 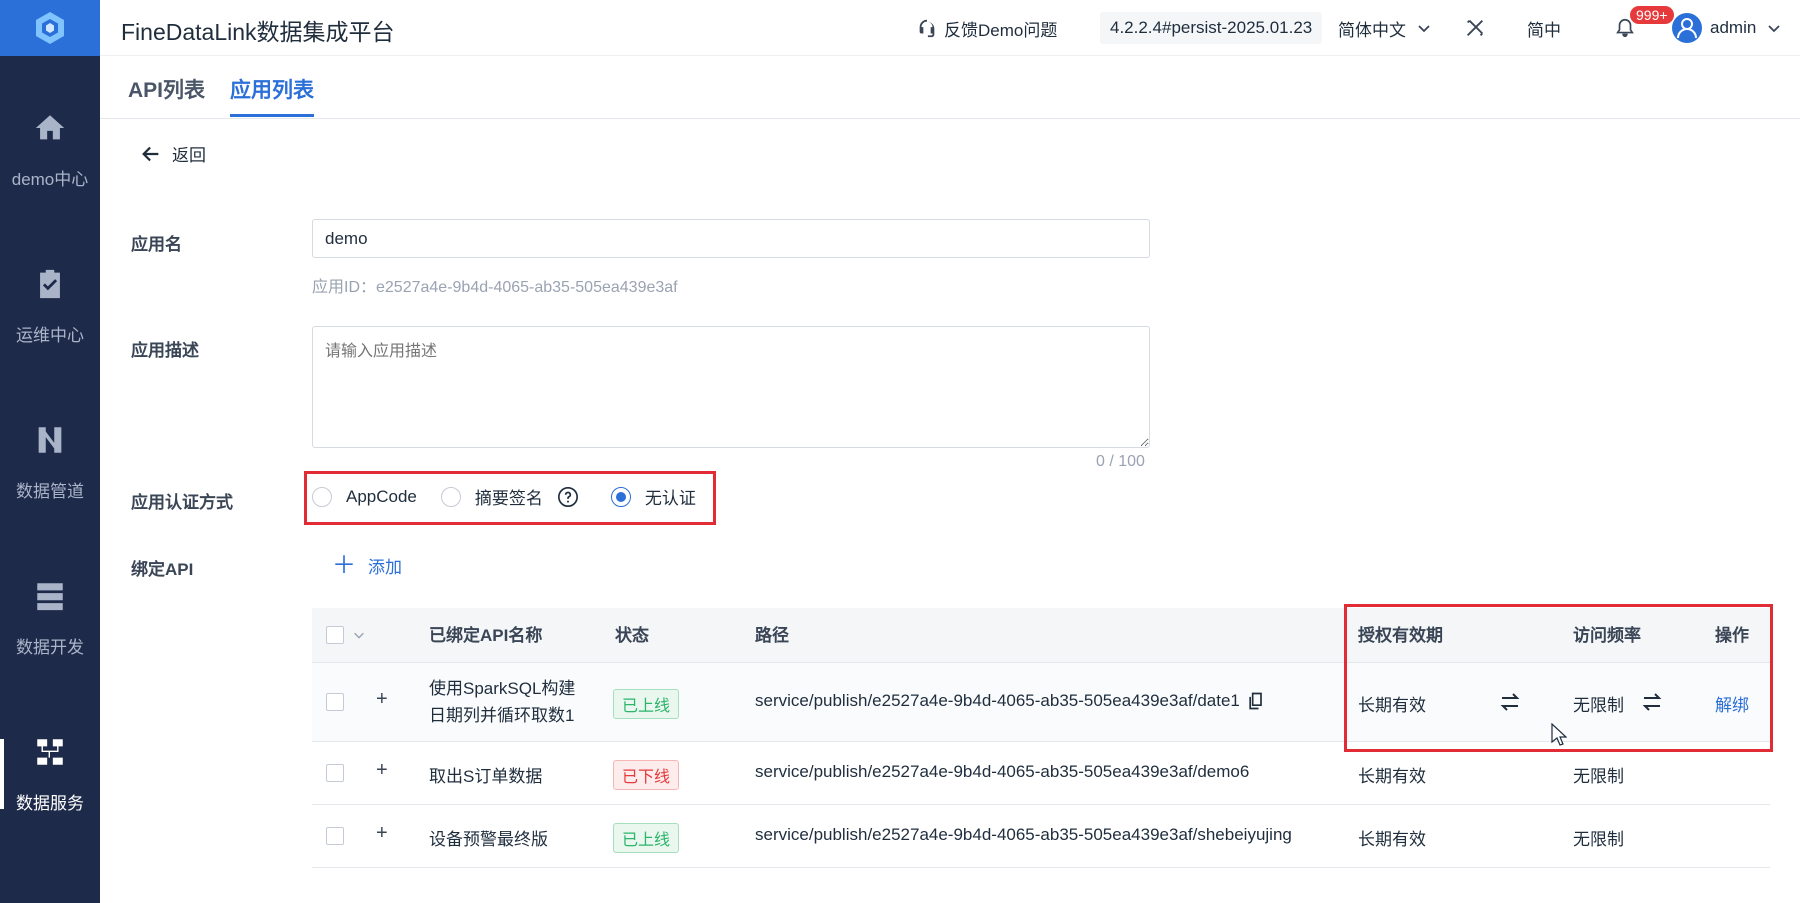 What do you see at coordinates (1732, 703) in the screenshot?
I see `unbind-link: 解绑` at bounding box center [1732, 703].